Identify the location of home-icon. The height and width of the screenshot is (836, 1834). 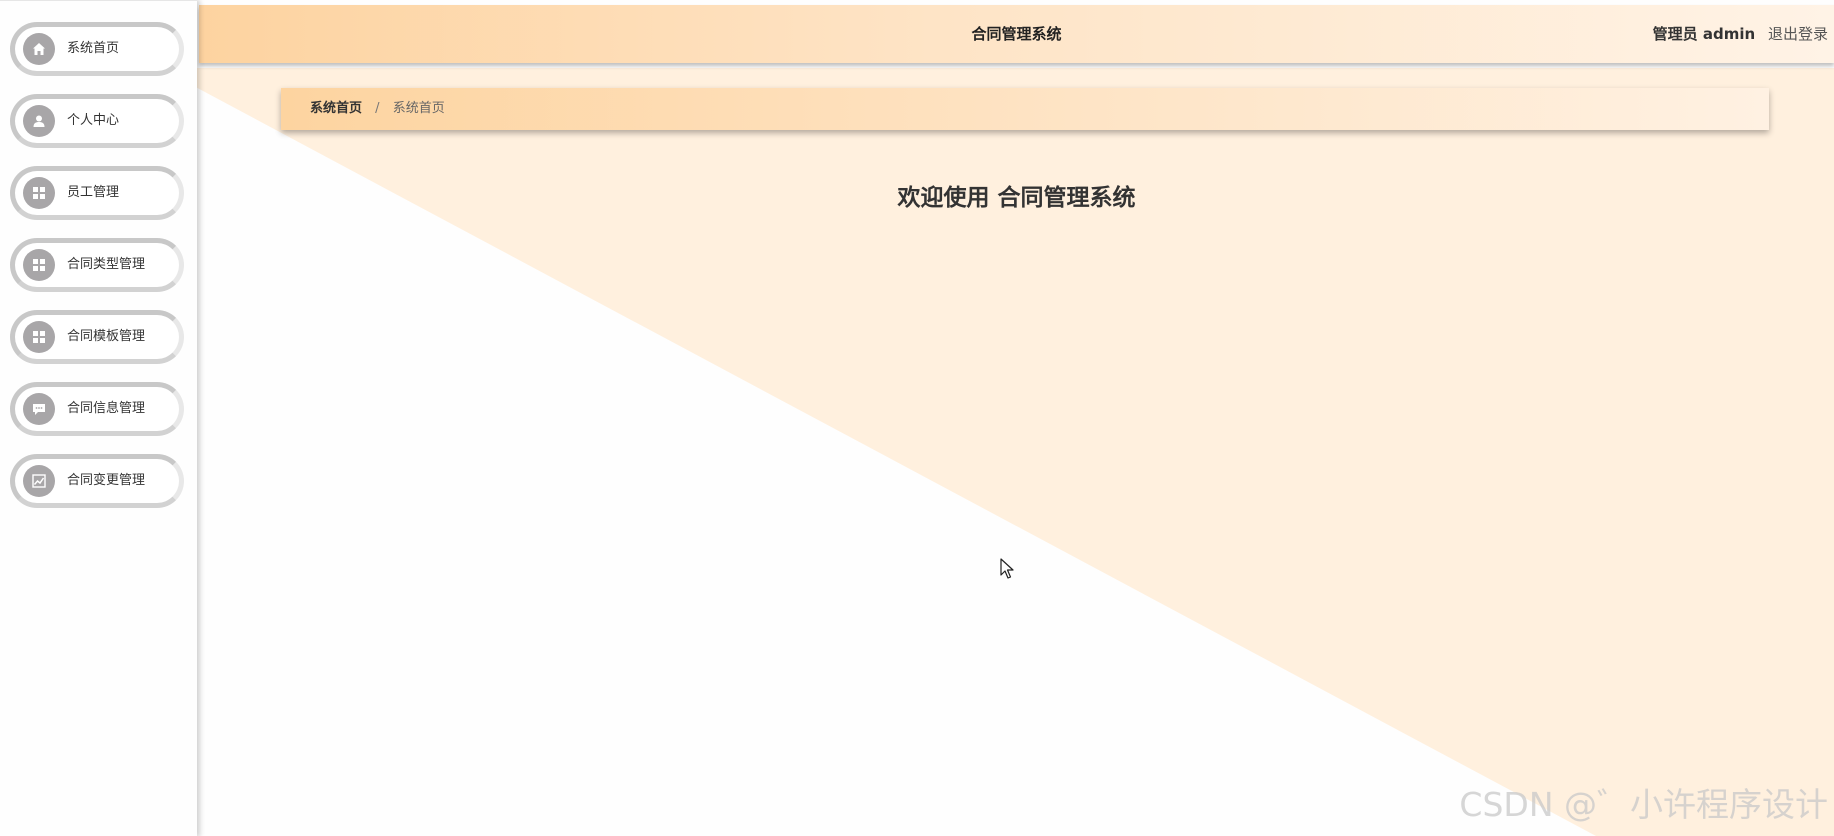
(39, 49).